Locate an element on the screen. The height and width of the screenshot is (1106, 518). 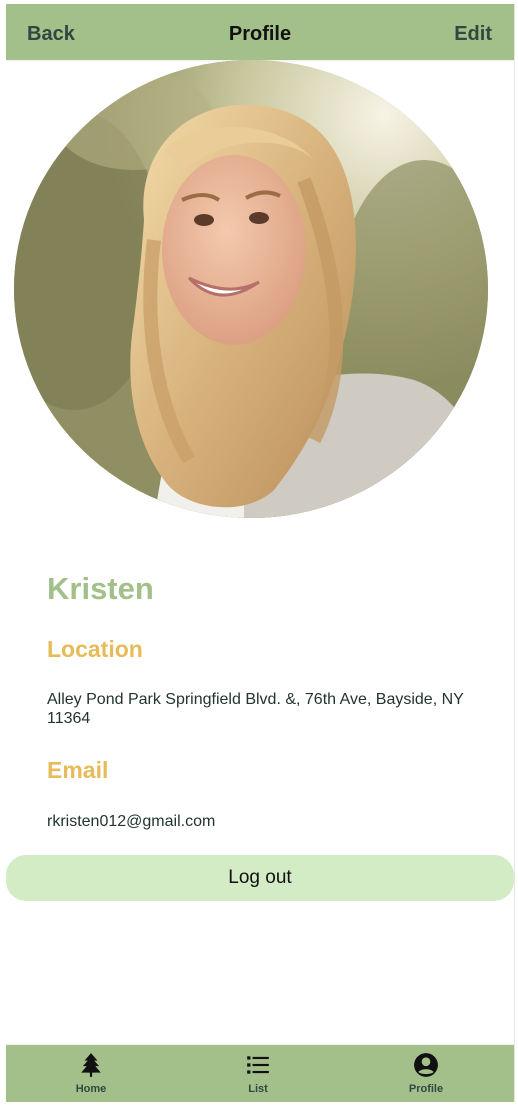
top-navigation-bar: Back Profile Edit is located at coordinates (260, 32).